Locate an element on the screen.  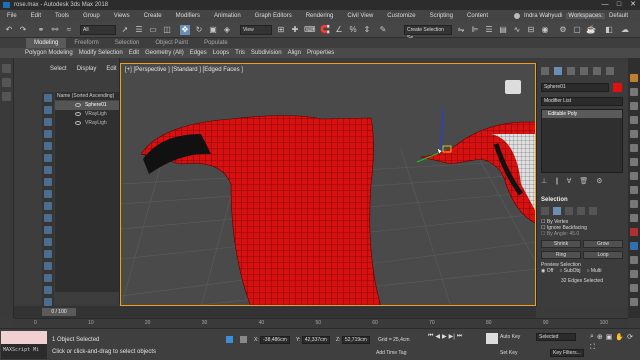
move-icon: ✥ is located at coordinates (185, 30).